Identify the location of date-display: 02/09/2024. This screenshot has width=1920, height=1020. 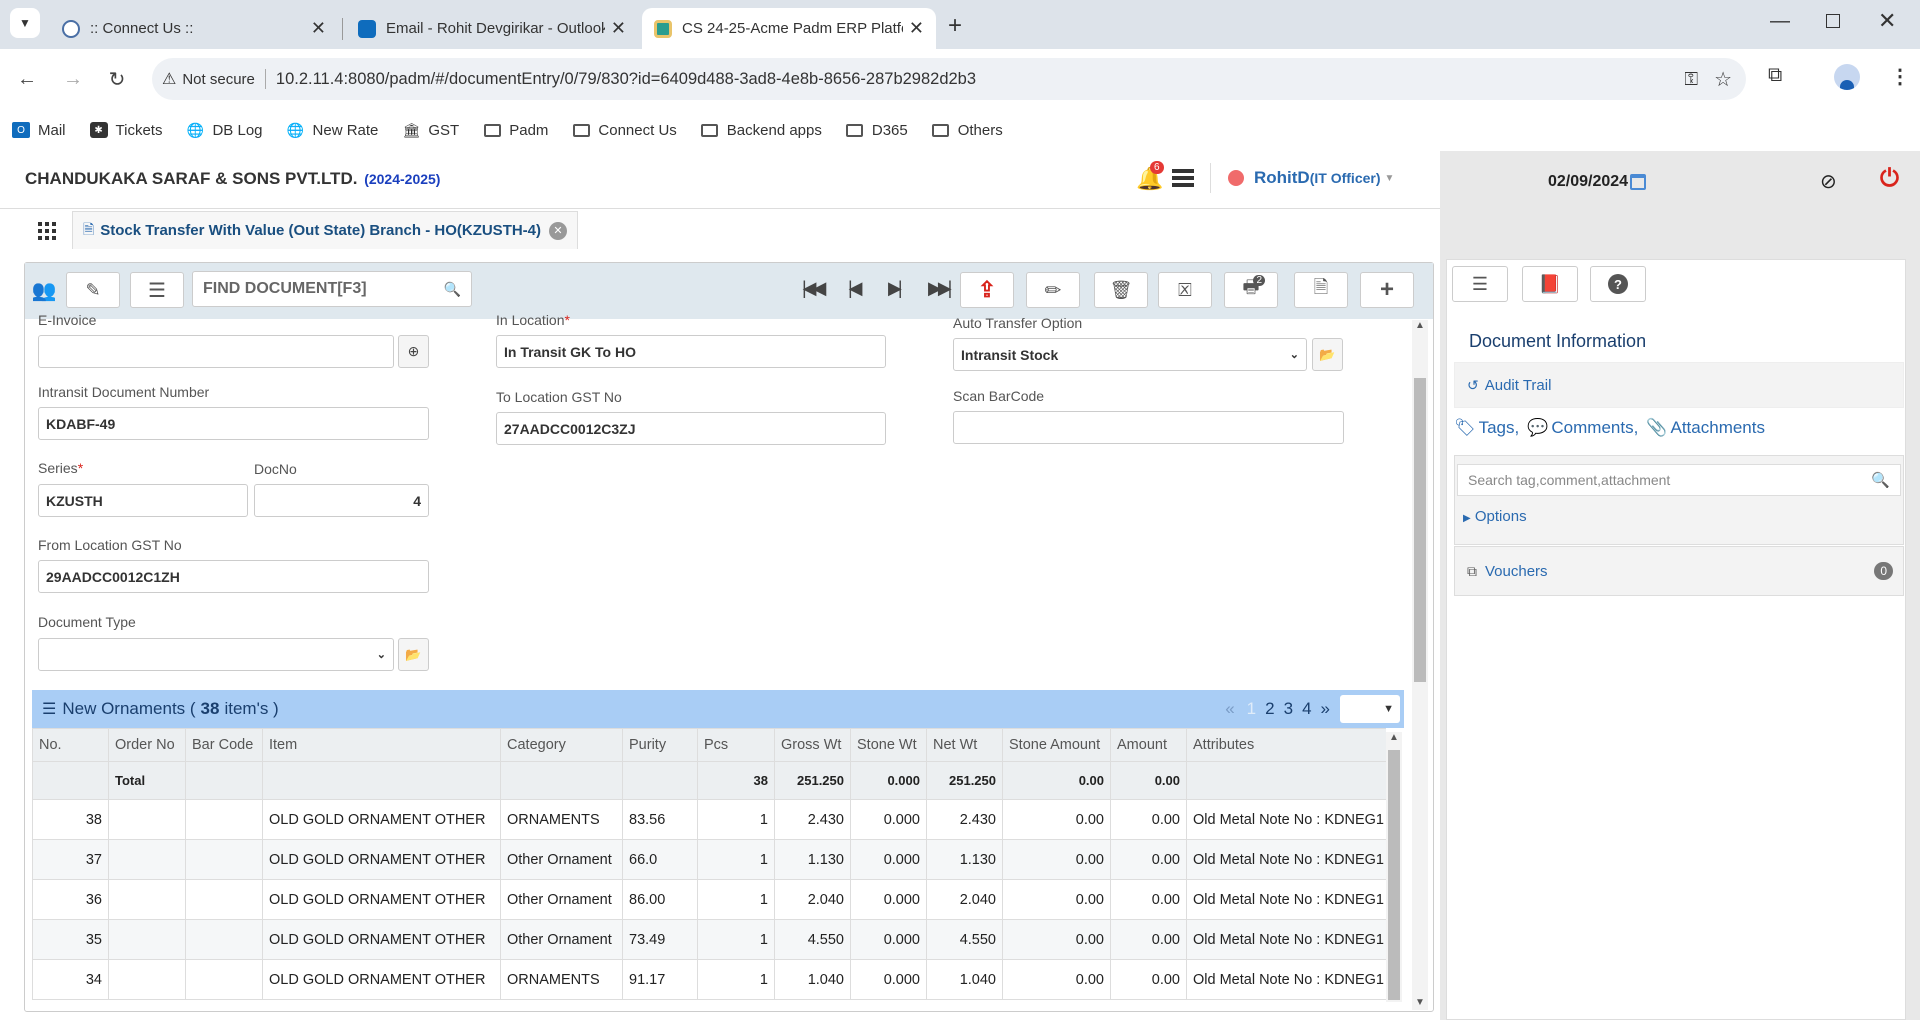
(1597, 182).